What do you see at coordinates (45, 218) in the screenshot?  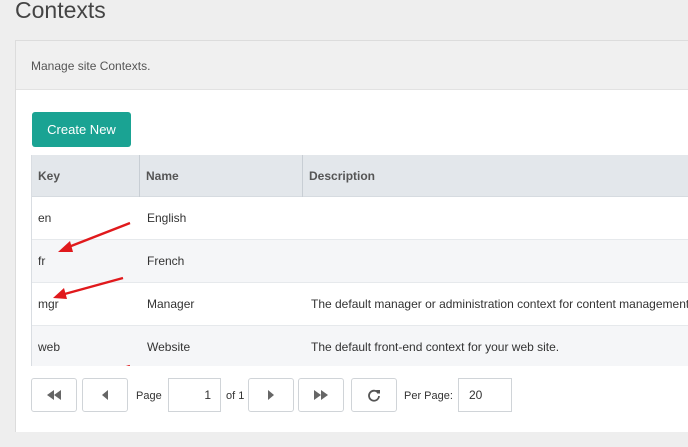 I see `cell-key: en` at bounding box center [45, 218].